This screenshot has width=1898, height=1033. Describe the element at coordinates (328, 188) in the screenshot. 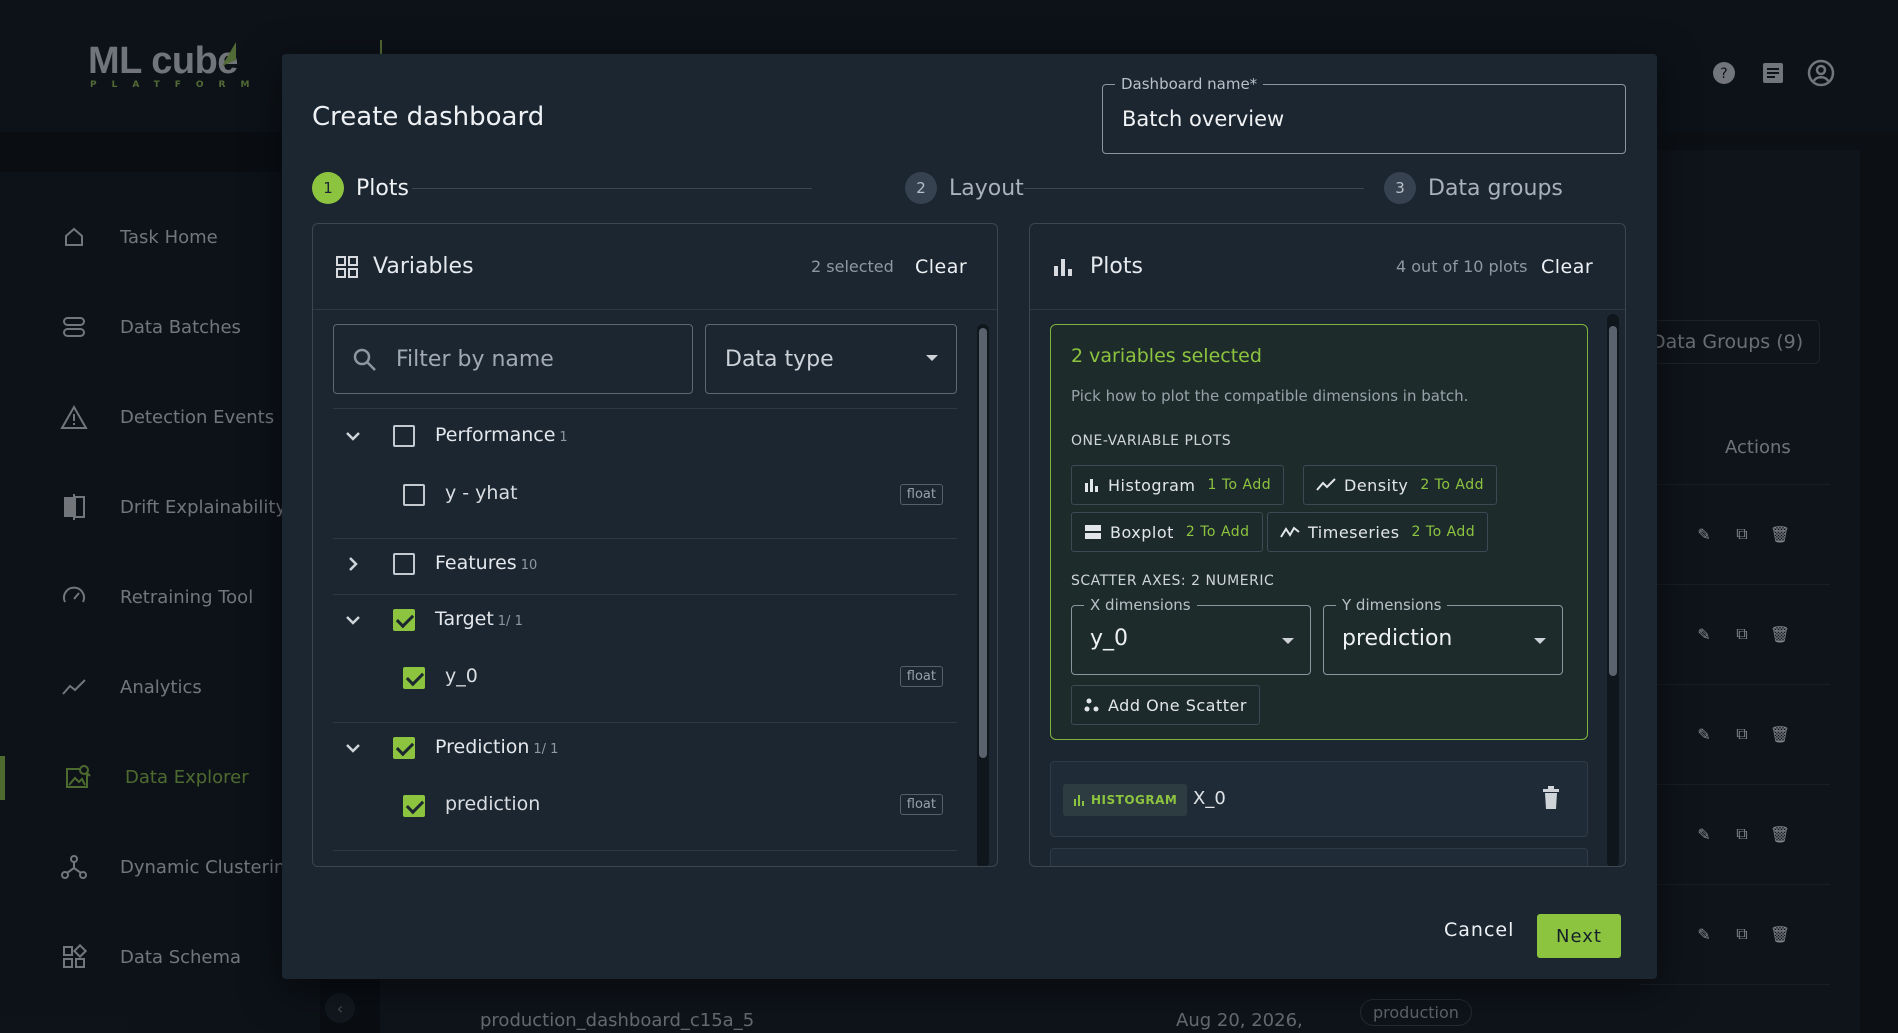

I see `step-number: 1` at that location.